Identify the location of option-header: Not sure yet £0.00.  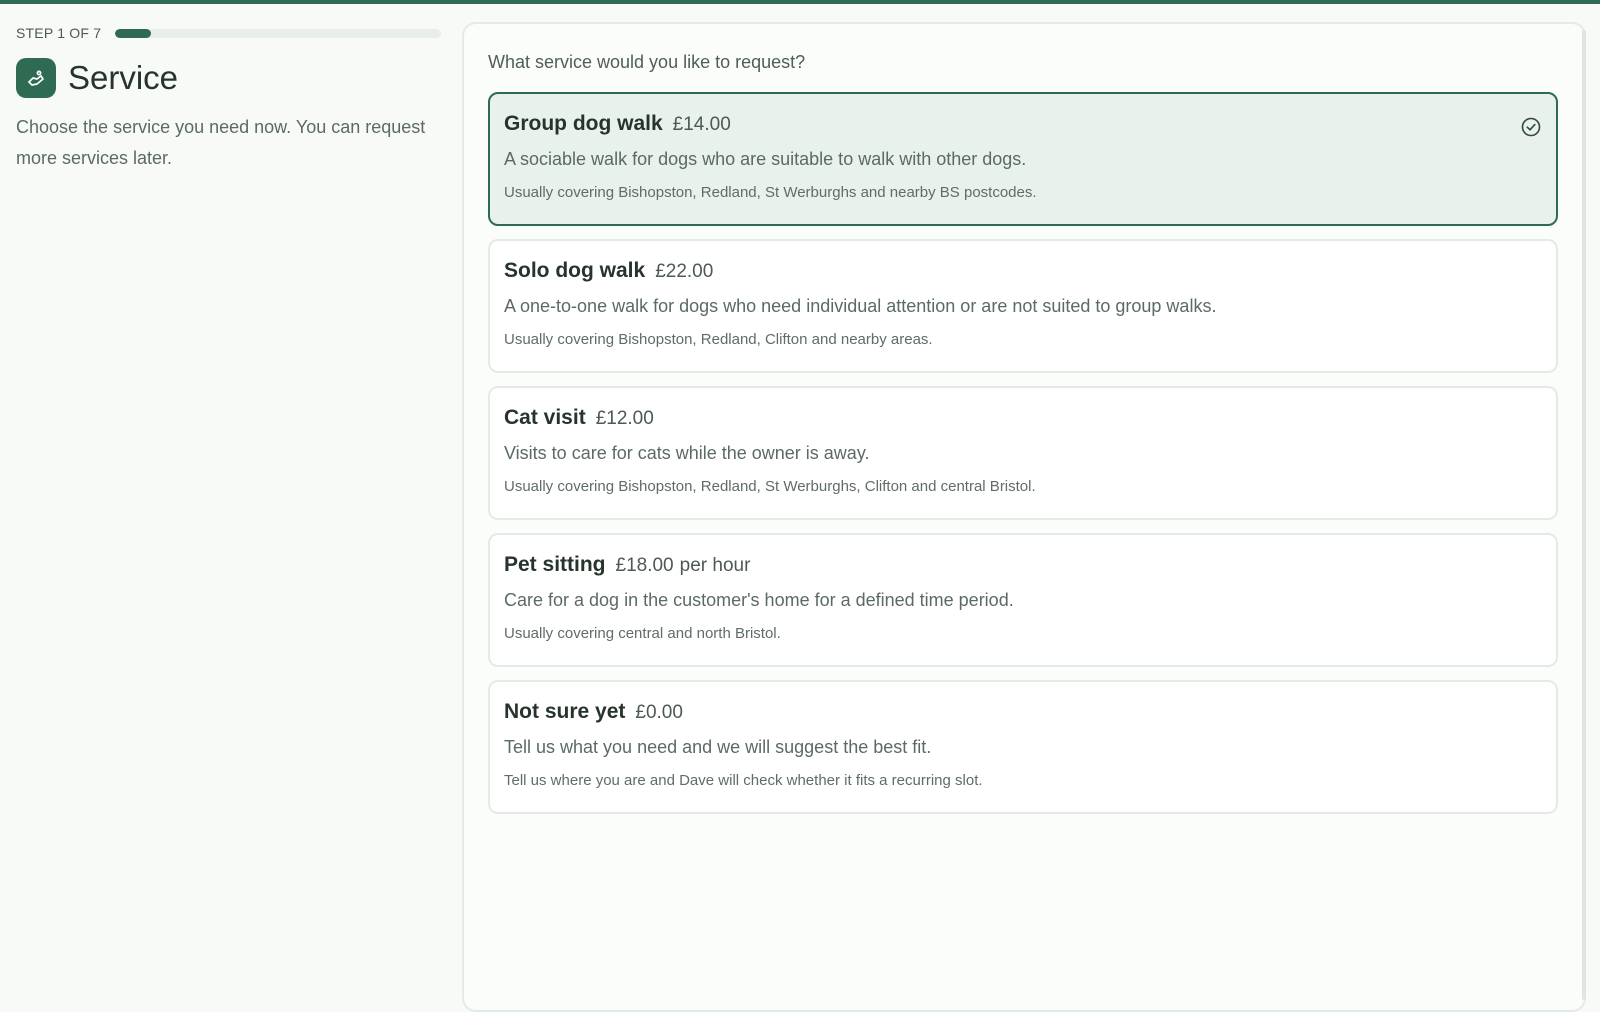
(1023, 712).